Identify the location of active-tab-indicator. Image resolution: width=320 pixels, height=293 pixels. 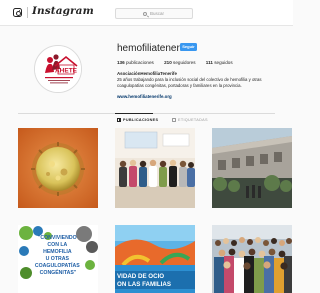
(134, 113).